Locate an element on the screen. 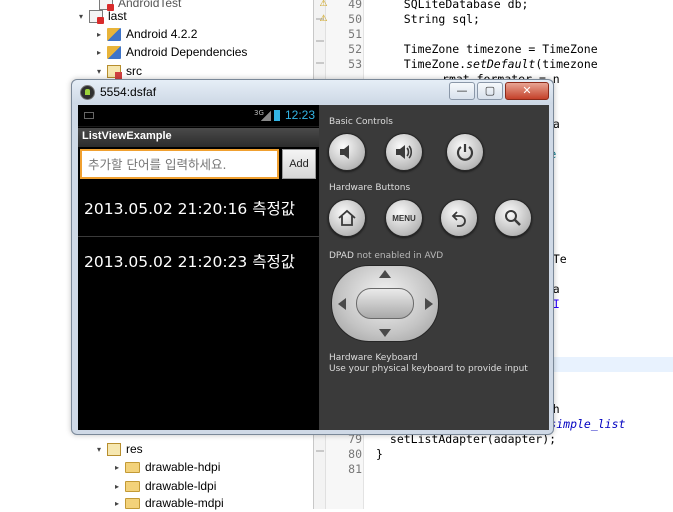 The width and height of the screenshot is (673, 512). close-button: ✕ is located at coordinates (527, 91).